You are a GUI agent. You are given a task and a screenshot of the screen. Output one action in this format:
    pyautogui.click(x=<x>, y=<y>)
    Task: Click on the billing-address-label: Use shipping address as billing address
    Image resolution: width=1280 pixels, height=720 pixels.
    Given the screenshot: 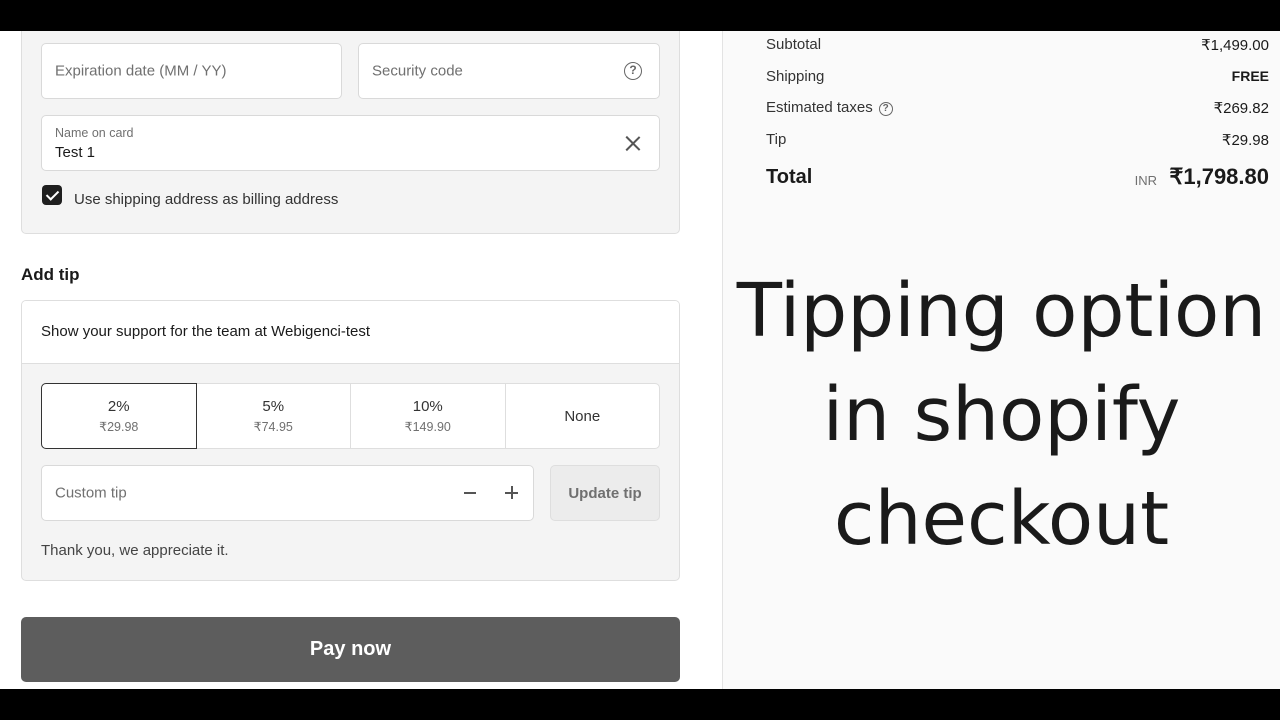 What is the action you would take?
    pyautogui.click(x=206, y=199)
    